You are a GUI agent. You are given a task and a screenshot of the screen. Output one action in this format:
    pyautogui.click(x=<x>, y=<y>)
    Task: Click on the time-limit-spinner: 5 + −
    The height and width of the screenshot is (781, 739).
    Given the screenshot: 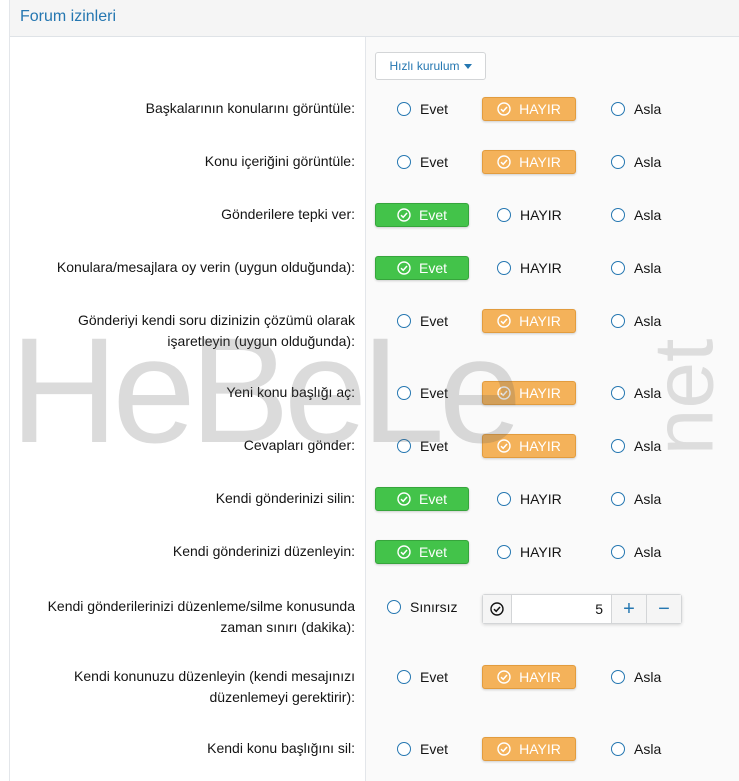 What is the action you would take?
    pyautogui.click(x=582, y=609)
    